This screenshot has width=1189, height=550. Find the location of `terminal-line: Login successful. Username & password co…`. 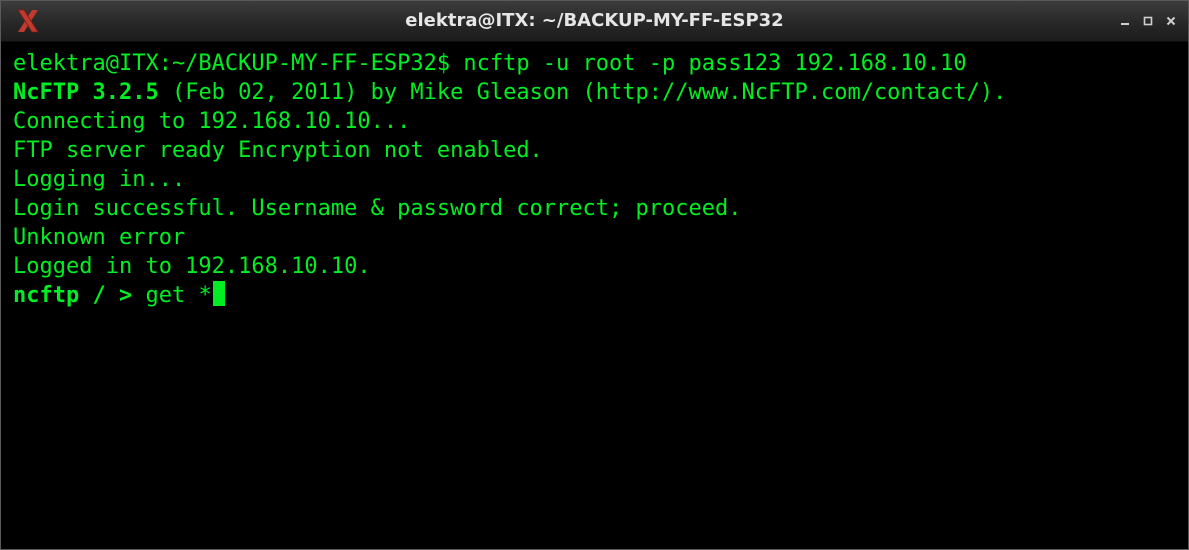

terminal-line: Login successful. Username & password co… is located at coordinates (600, 208).